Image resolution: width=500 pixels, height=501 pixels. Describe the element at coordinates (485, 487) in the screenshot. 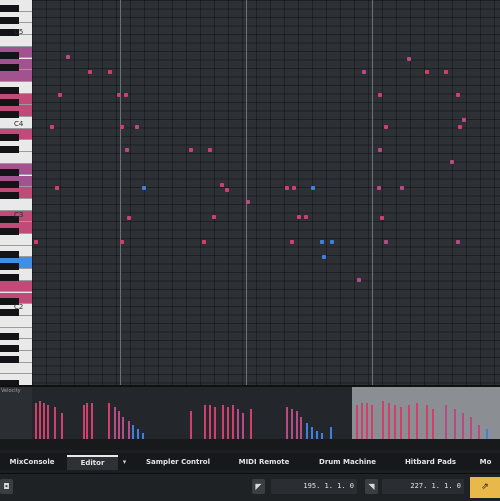

I see `punch-icon: ⇗` at that location.